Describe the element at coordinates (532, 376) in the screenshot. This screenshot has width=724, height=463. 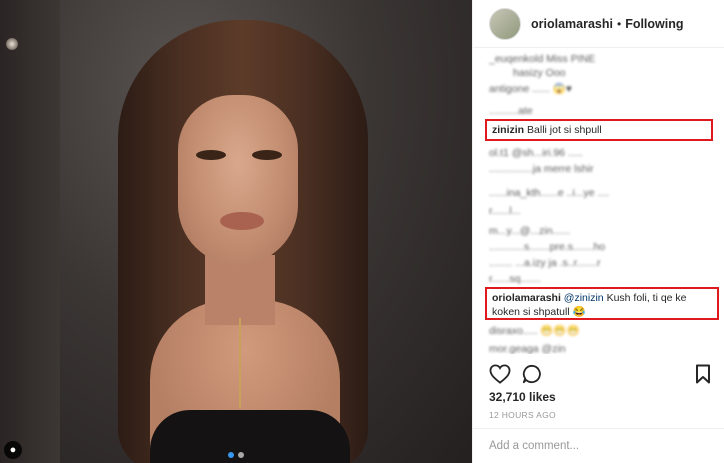
I see `comment-bubble-icon` at that location.